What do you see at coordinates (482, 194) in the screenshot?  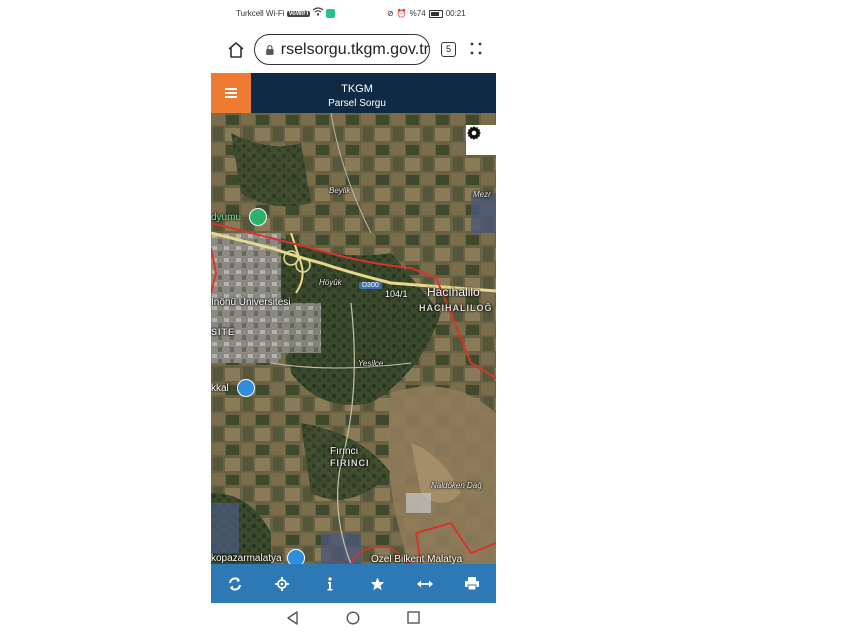 I see `map-label-mezr: Mezr` at bounding box center [482, 194].